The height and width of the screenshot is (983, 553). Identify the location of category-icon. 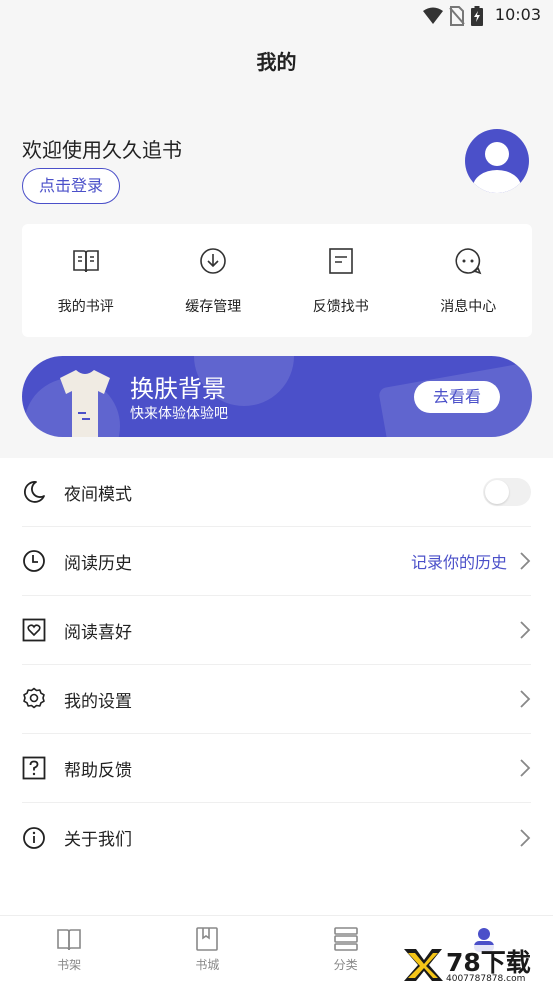
(345, 939).